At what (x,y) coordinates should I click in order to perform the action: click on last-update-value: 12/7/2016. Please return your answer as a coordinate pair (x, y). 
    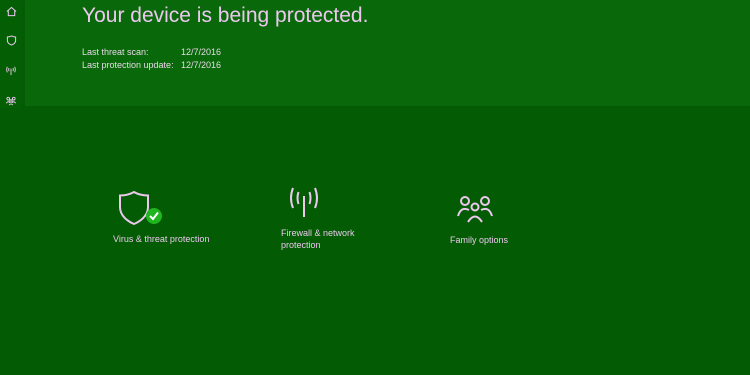
    Looking at the image, I should click on (201, 65).